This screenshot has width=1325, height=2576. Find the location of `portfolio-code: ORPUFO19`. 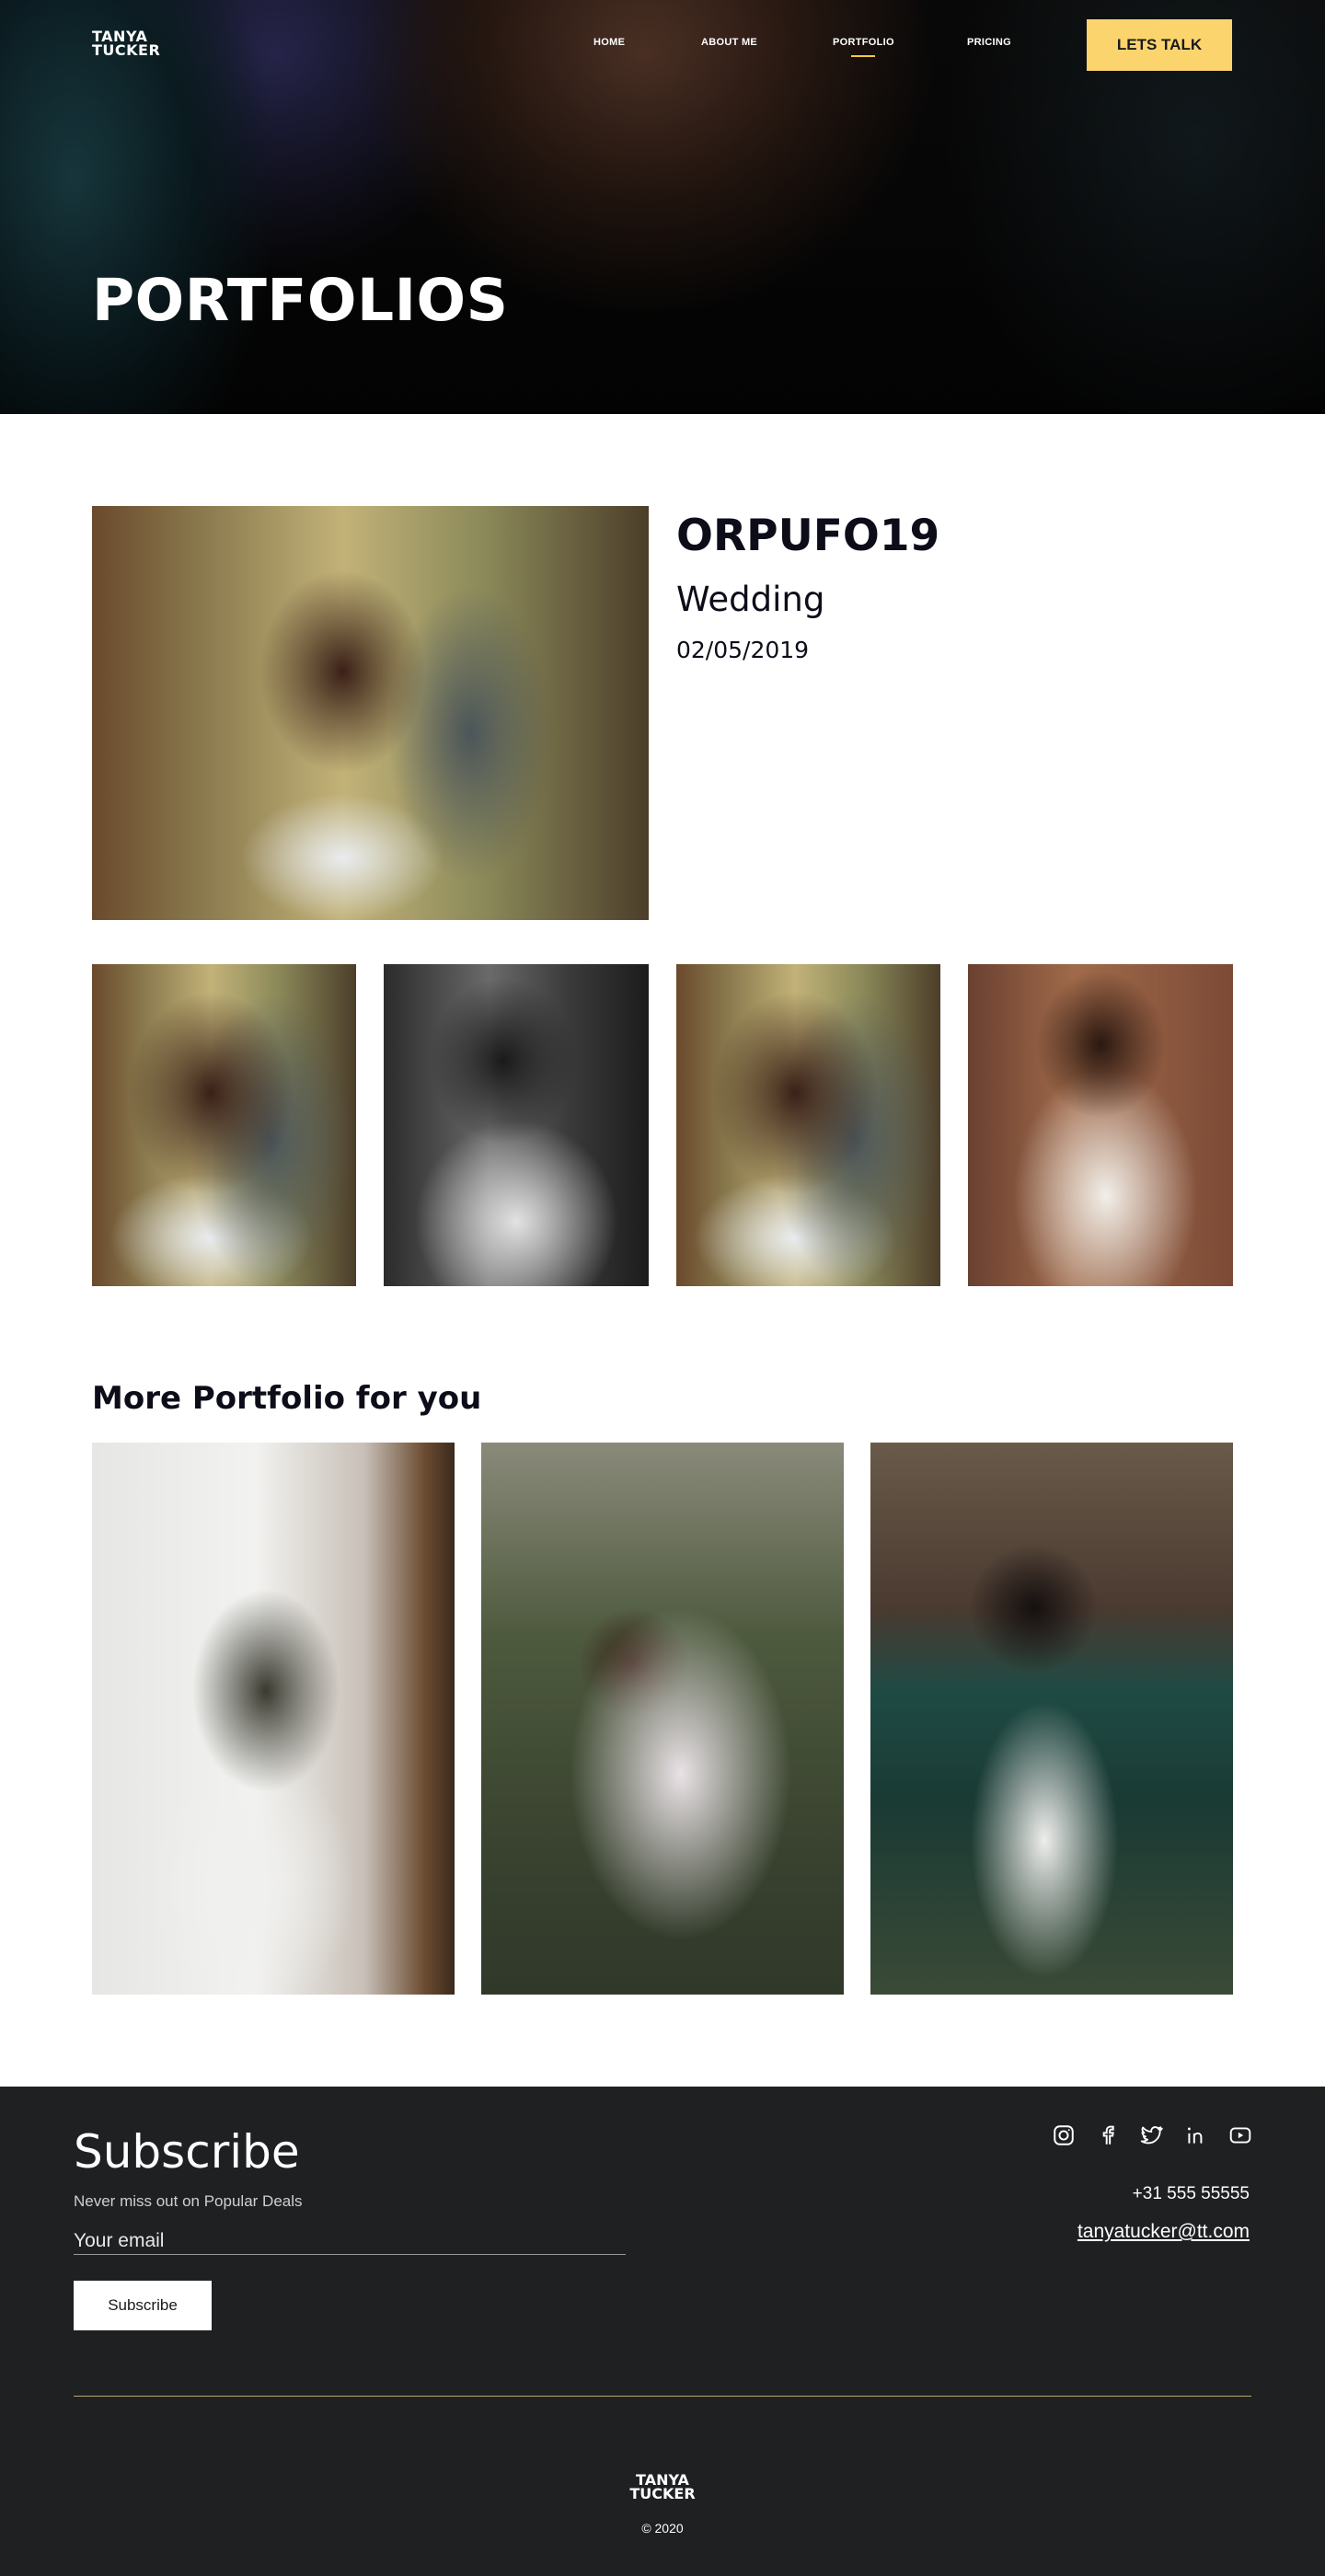

portfolio-code: ORPUFO19 is located at coordinates (808, 536).